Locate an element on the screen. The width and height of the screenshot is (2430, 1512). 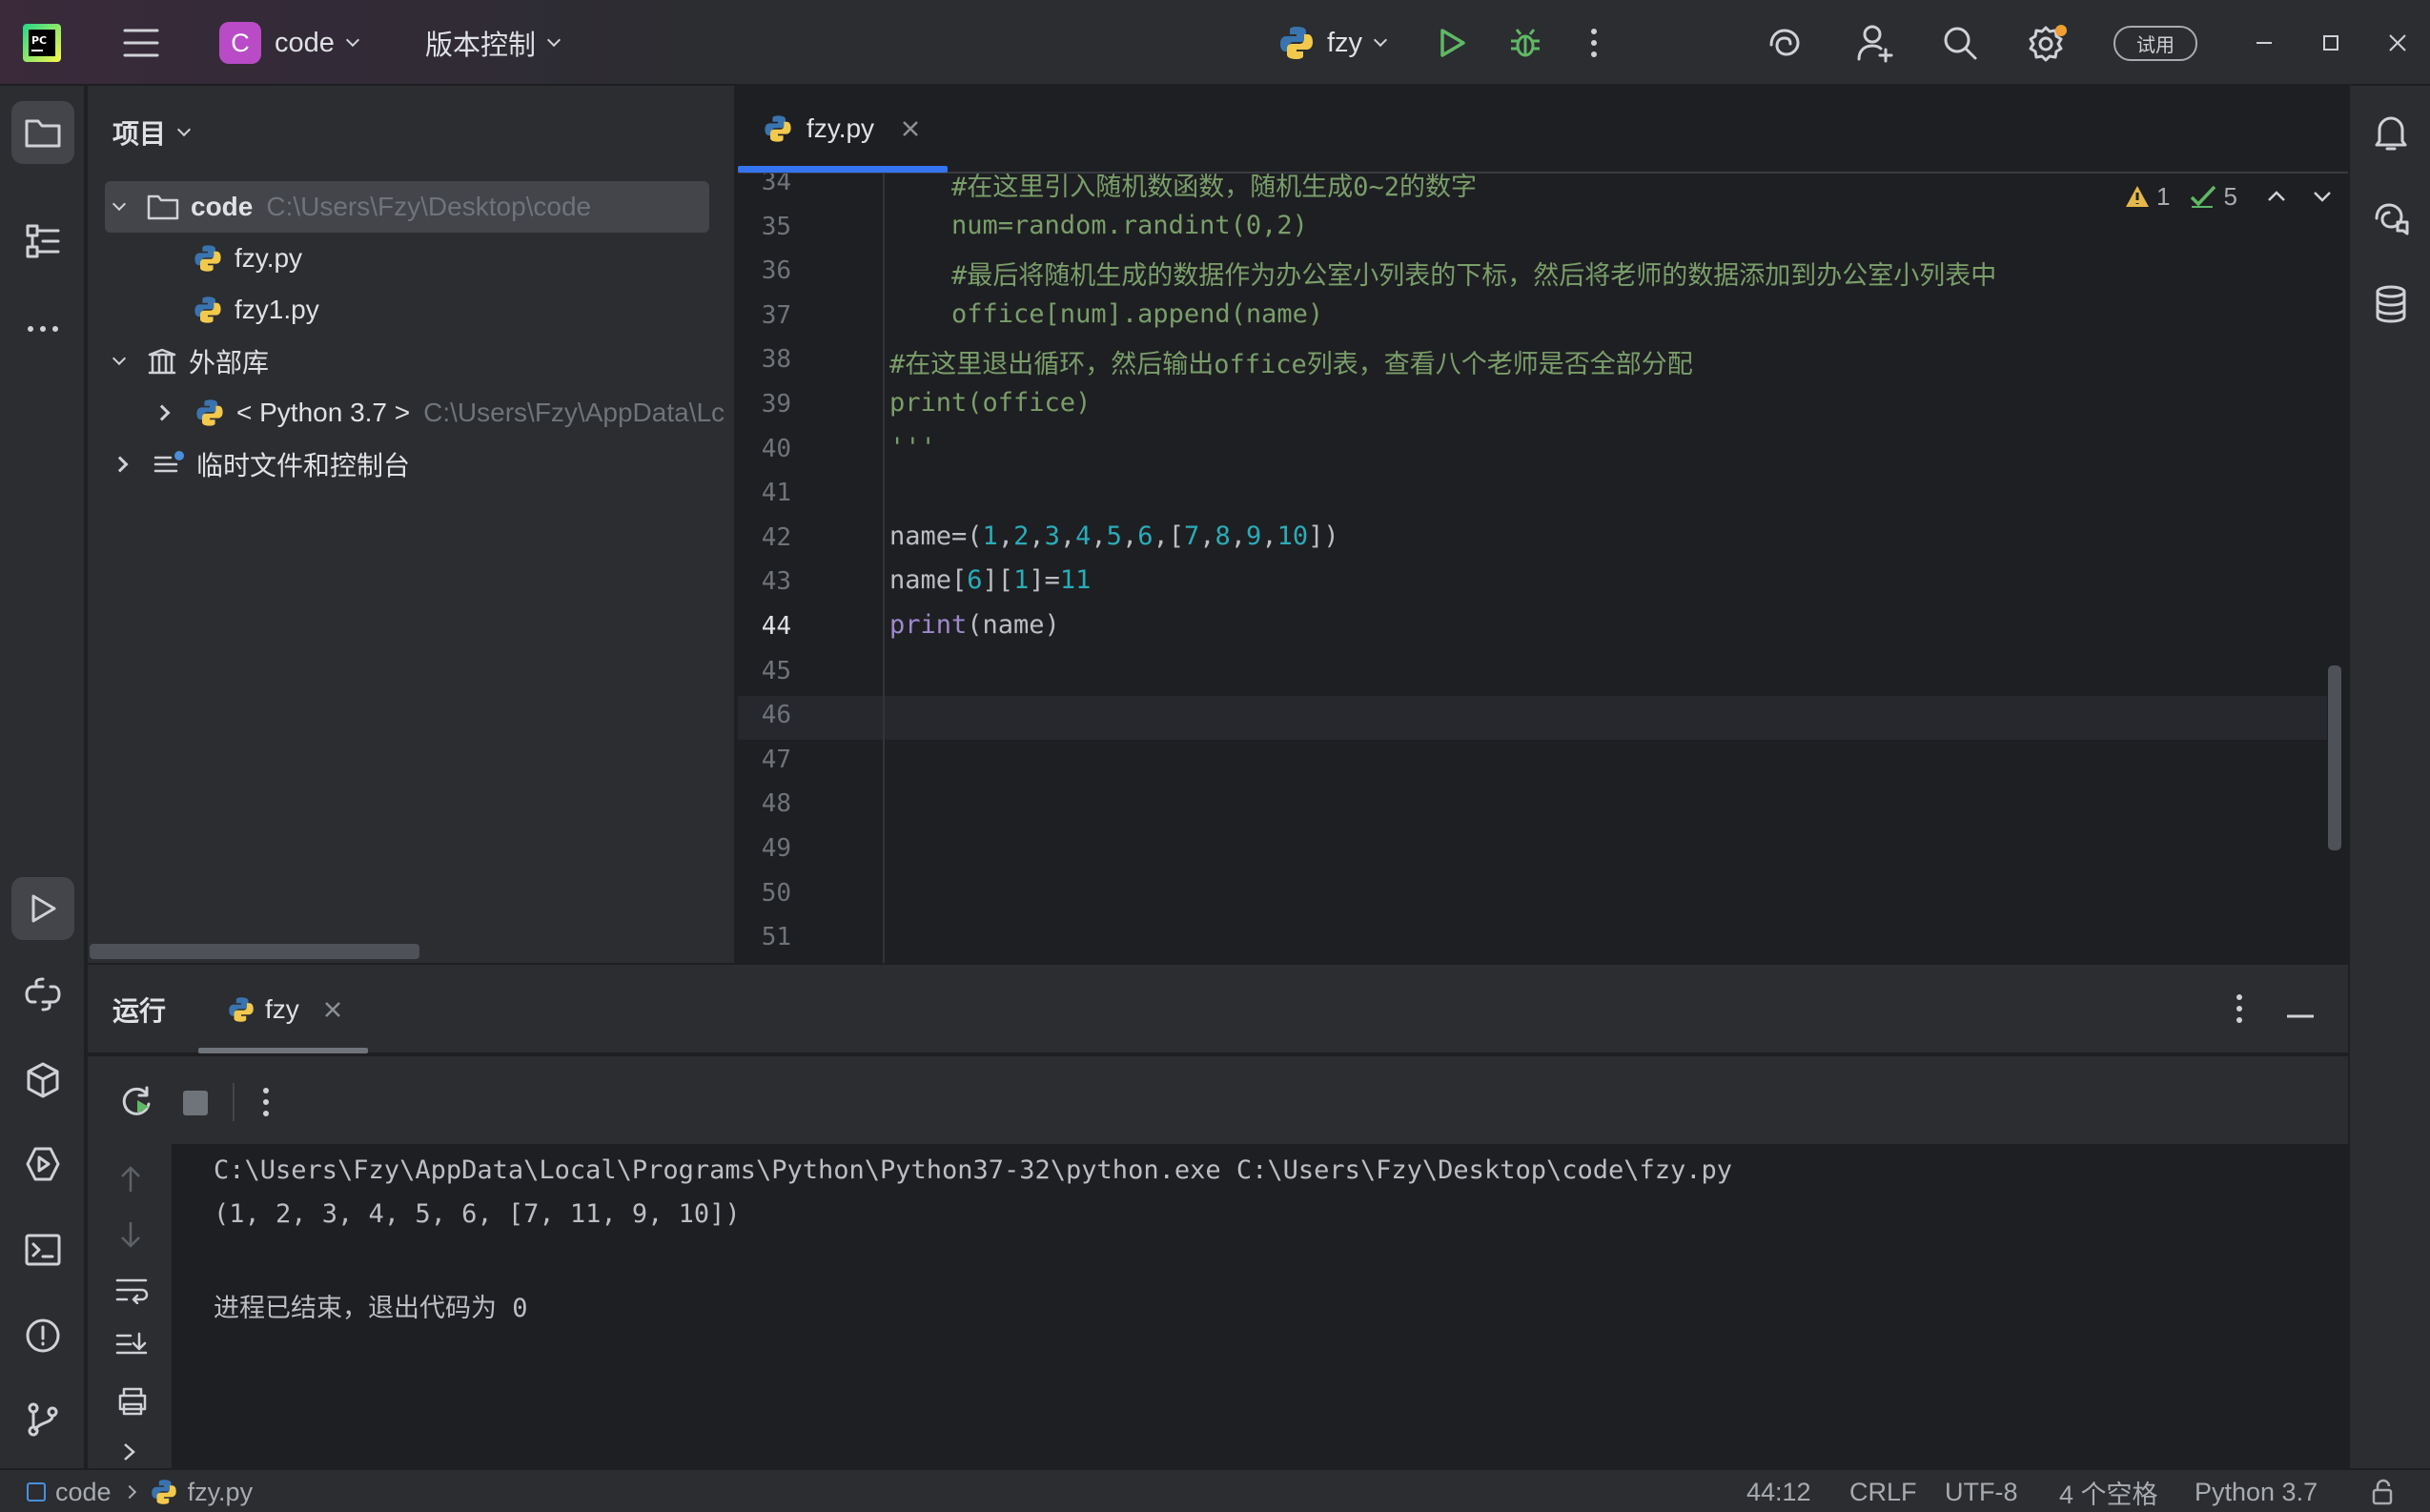
run-more-icon is located at coordinates (266, 1104).